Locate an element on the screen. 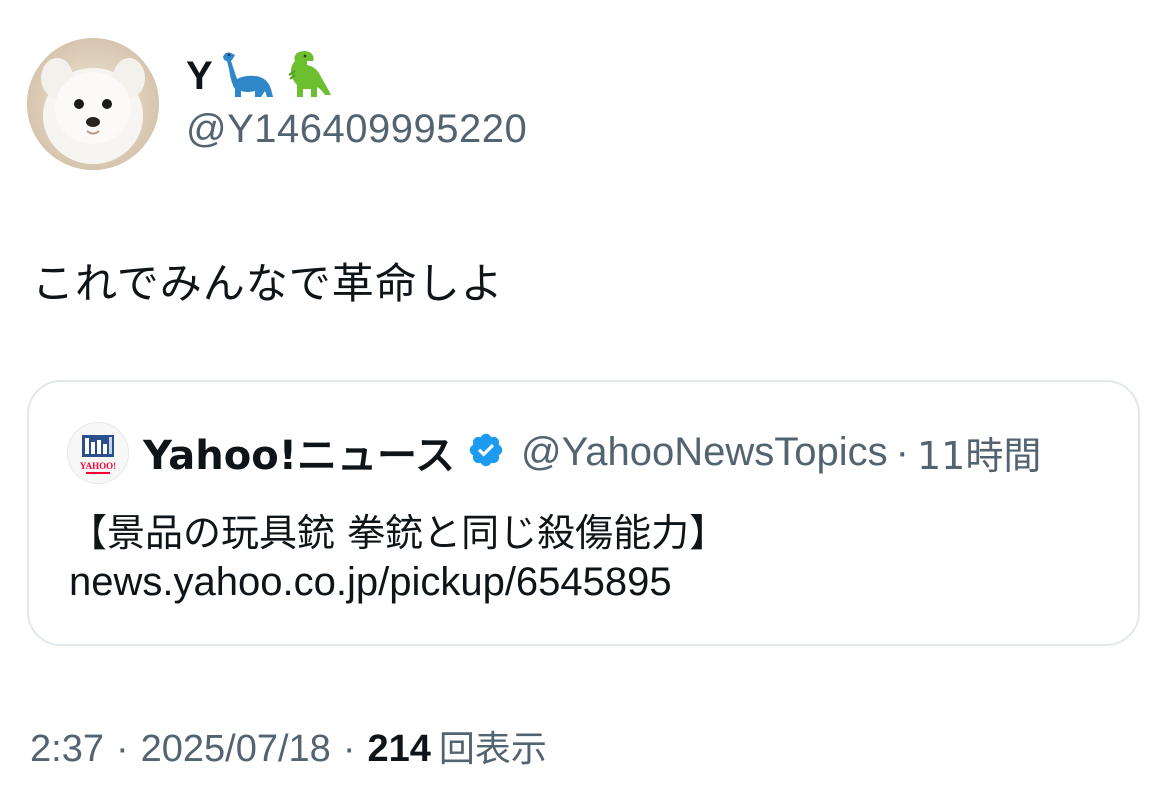  author-handle: @Y146409995220 is located at coordinates (356, 129).